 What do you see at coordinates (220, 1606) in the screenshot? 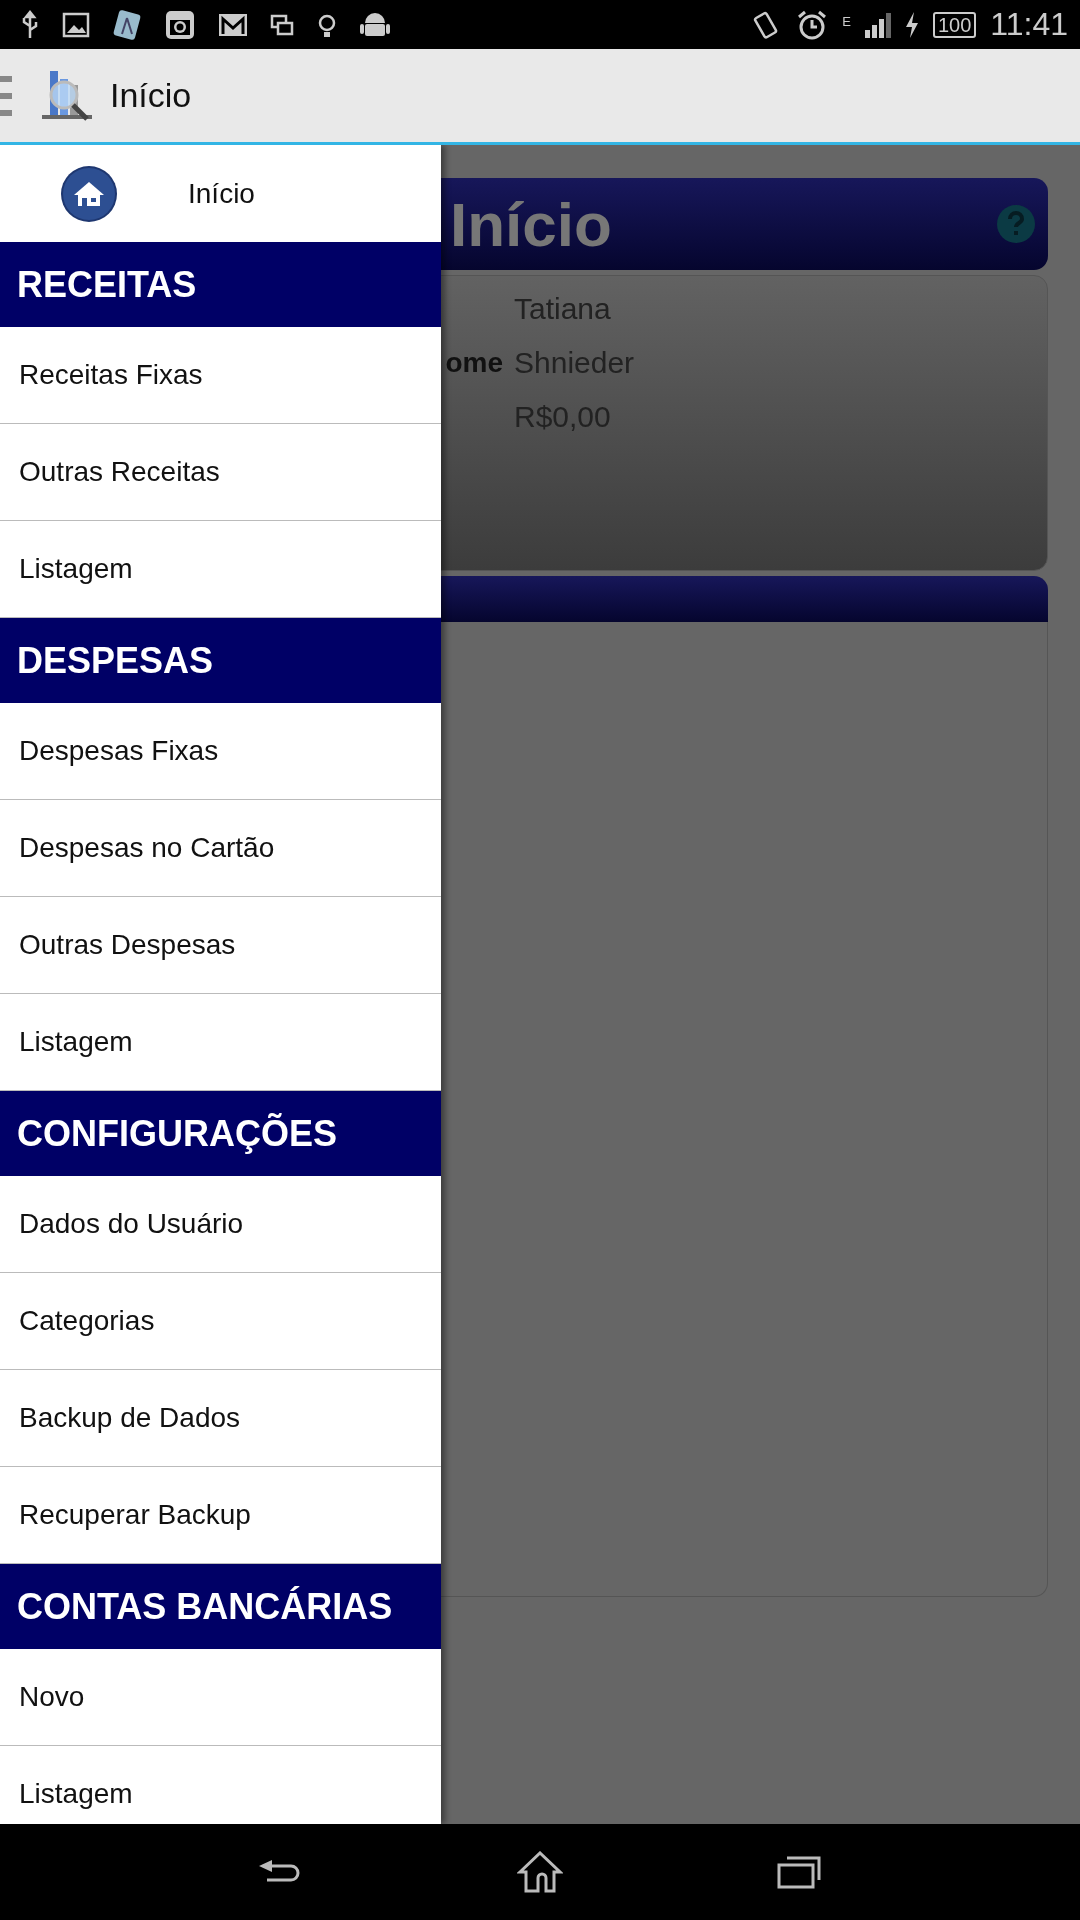
I see `section-header: CONTAS BANCÁRIAS` at bounding box center [220, 1606].